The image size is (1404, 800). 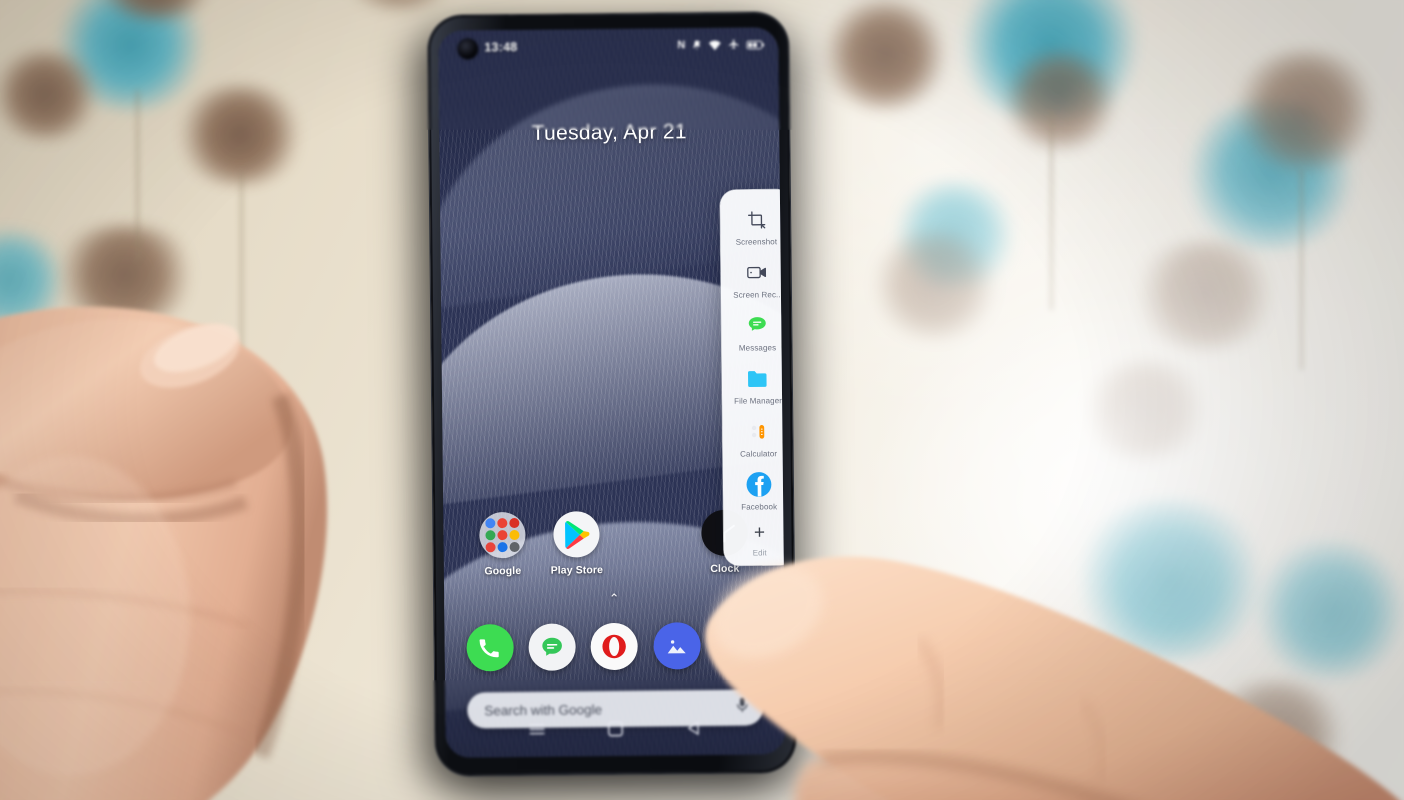 What do you see at coordinates (608, 46) in the screenshot?
I see `status-bar: 13:48 N` at bounding box center [608, 46].